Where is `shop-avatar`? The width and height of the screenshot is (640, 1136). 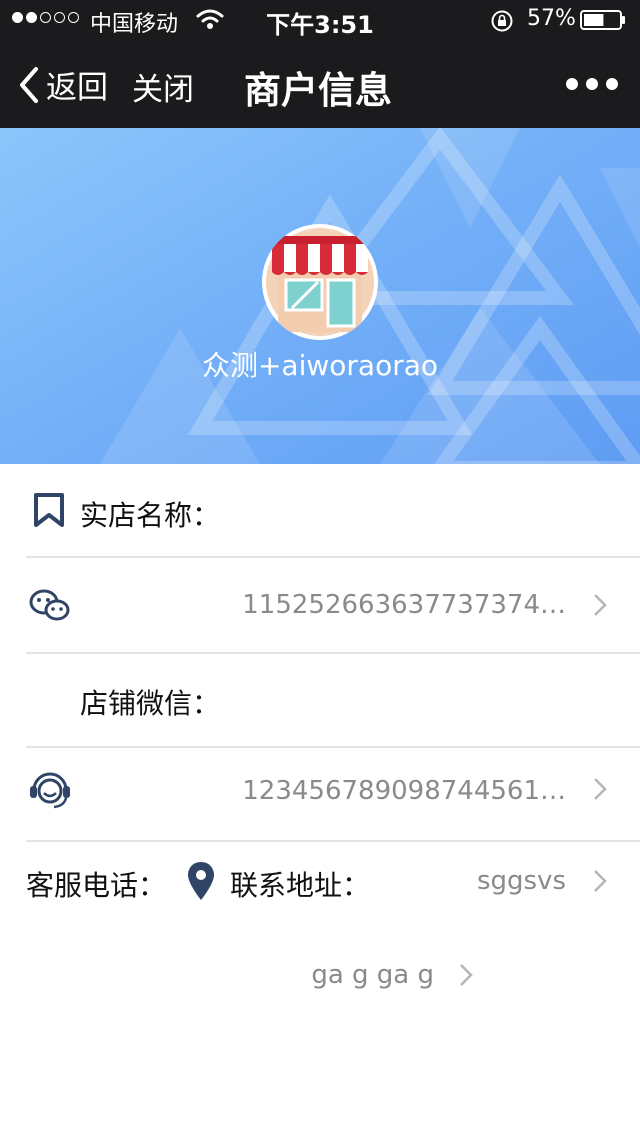 shop-avatar is located at coordinates (320, 282).